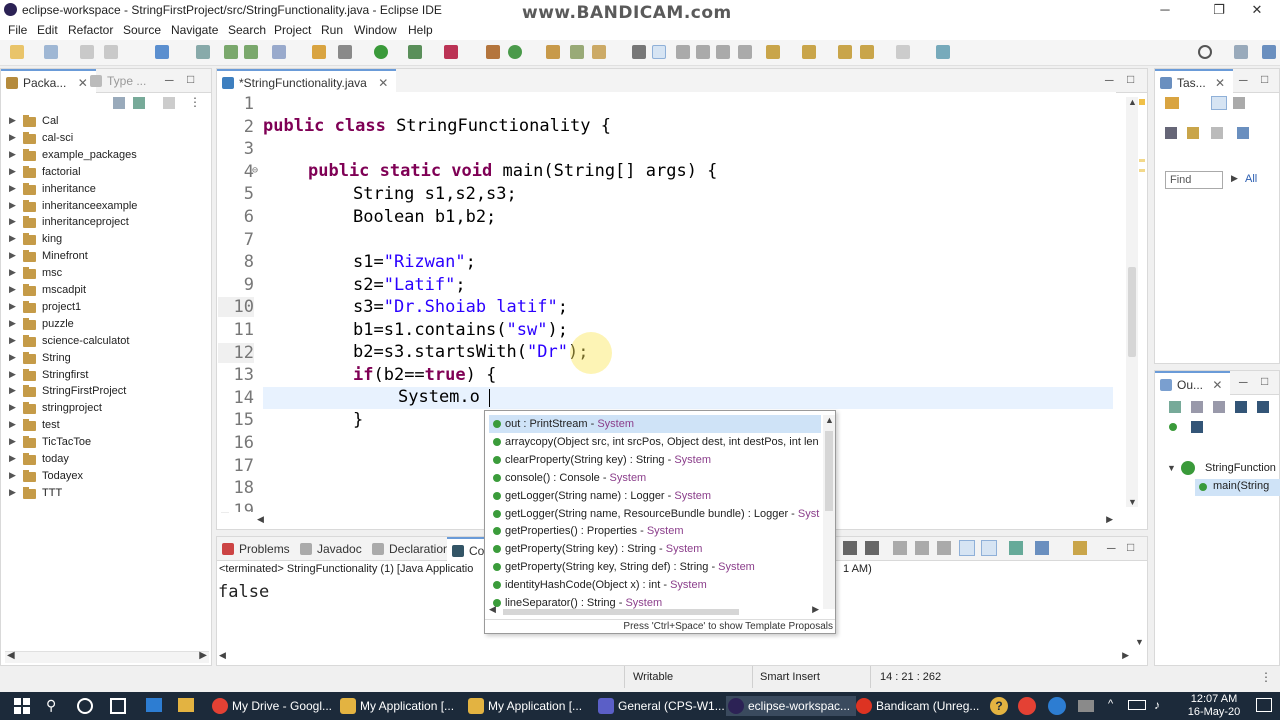 The width and height of the screenshot is (1280, 720). Describe the element at coordinates (1165, 10) in the screenshot. I see `minimize-button: ─` at that location.